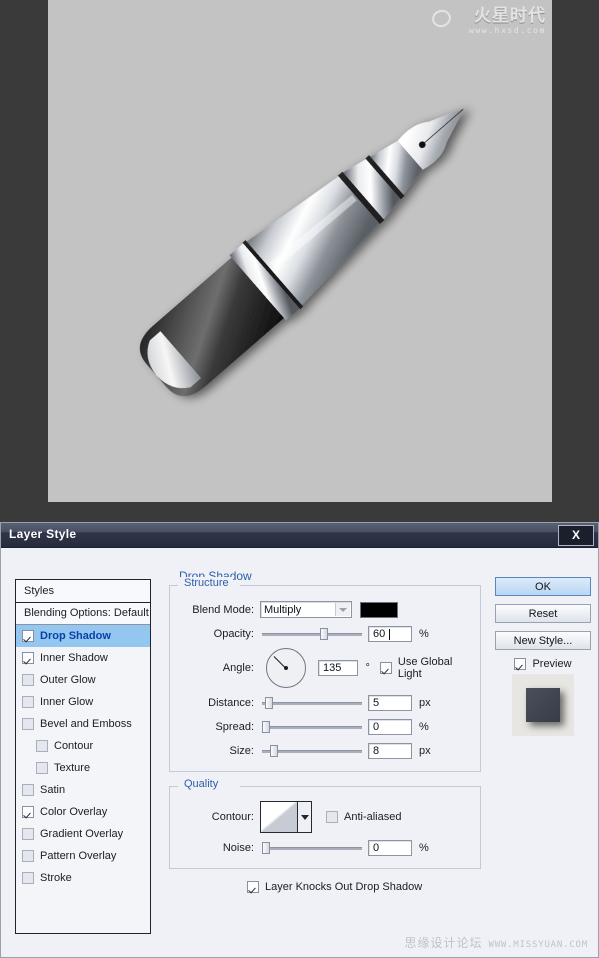  I want to click on angle-dial, so click(286, 668).